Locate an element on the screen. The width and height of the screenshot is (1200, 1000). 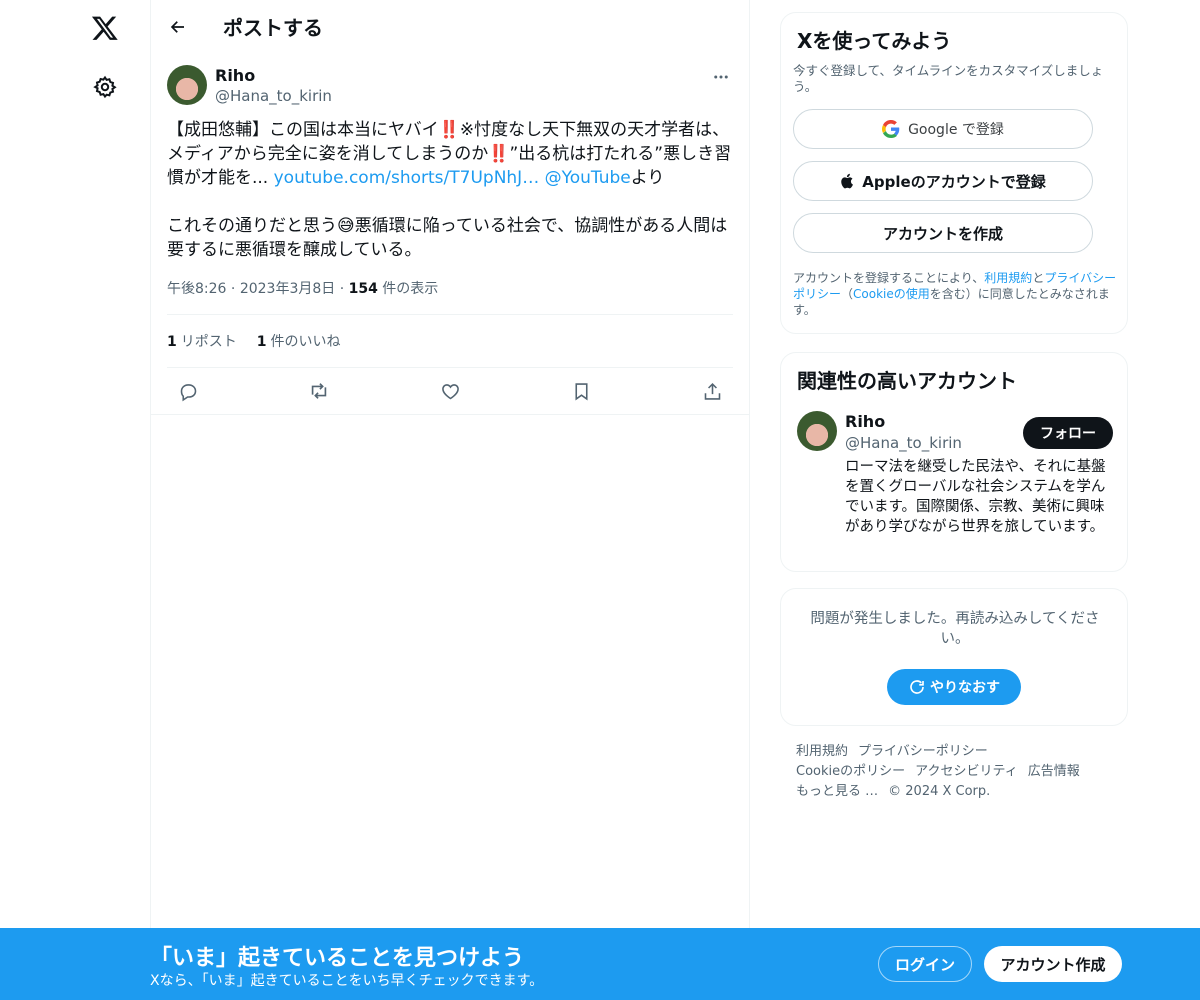
author-handle: @Hana_to_kirin is located at coordinates (273, 96).